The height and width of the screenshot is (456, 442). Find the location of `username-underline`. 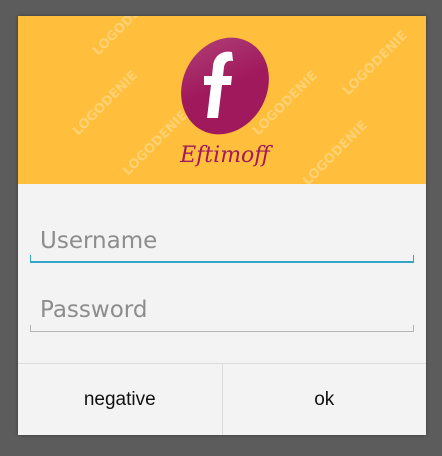

username-underline is located at coordinates (222, 259).